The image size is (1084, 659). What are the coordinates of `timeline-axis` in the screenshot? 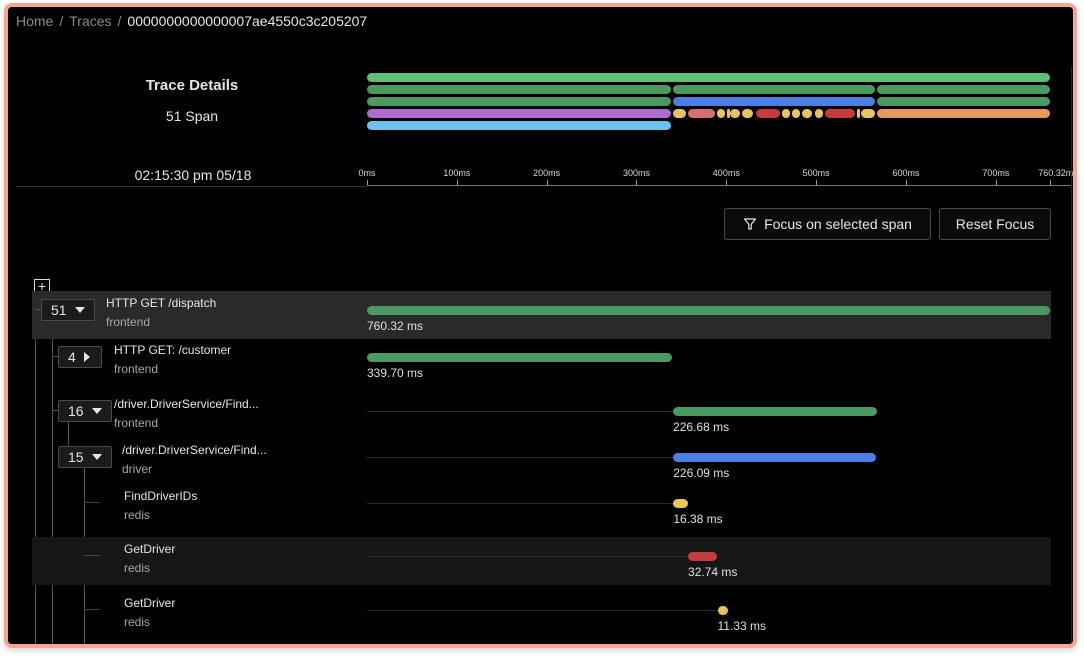 It's located at (719, 185).